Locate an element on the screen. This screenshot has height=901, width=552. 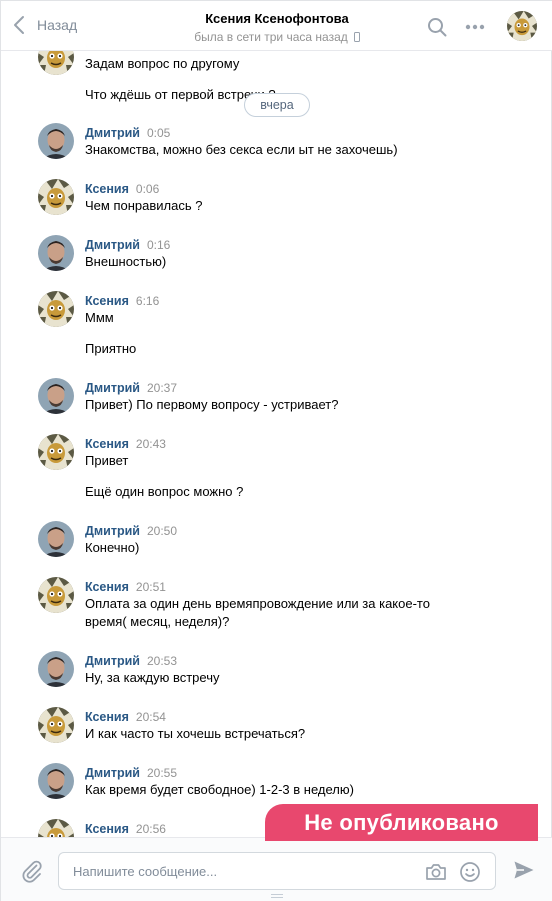
message-time: 0:05 is located at coordinates (158, 133).